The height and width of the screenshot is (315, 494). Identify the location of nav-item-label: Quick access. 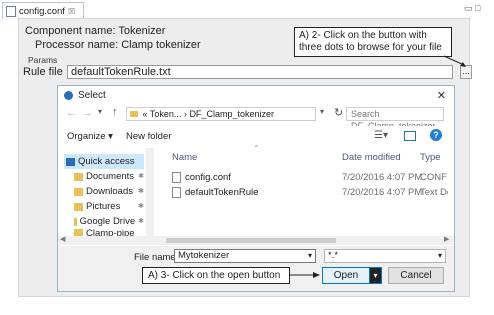
(106, 161).